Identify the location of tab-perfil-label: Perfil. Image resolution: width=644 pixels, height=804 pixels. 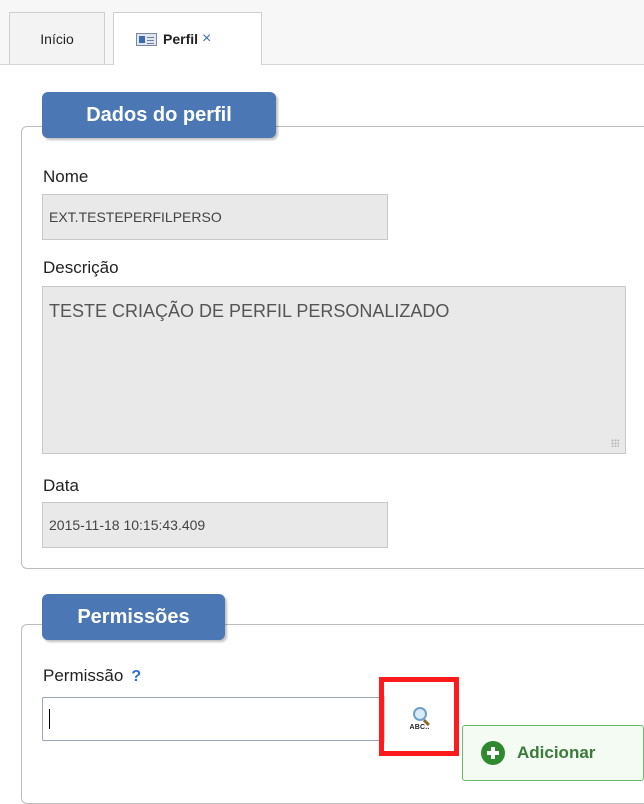
(181, 39).